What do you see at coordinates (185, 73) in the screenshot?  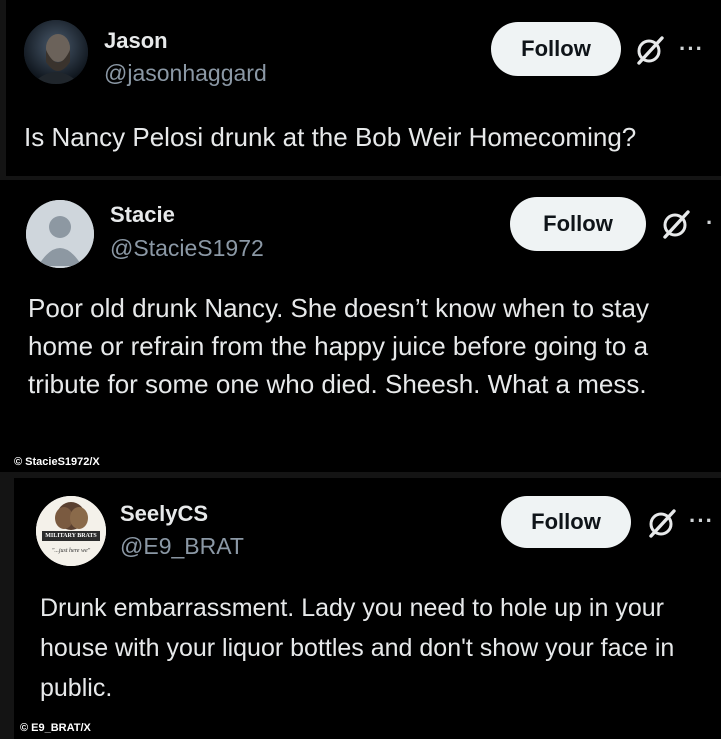 I see `author-handle: @jasonhaggard` at bounding box center [185, 73].